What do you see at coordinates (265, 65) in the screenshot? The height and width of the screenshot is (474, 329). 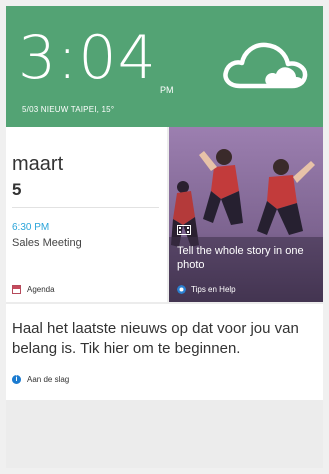 I see `cloud-icon` at bounding box center [265, 65].